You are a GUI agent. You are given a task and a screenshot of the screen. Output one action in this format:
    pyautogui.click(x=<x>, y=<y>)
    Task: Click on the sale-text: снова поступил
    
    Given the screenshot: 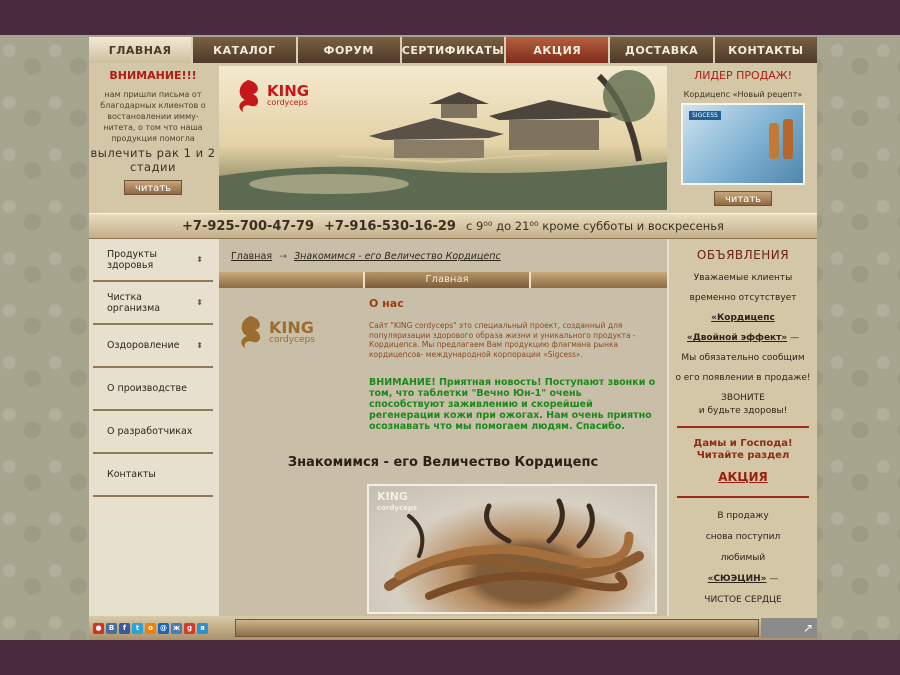 What is the action you would take?
    pyautogui.click(x=743, y=537)
    